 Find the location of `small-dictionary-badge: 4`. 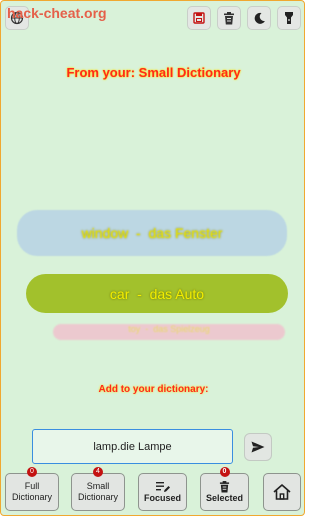

small-dictionary-badge: 4 is located at coordinates (98, 472).